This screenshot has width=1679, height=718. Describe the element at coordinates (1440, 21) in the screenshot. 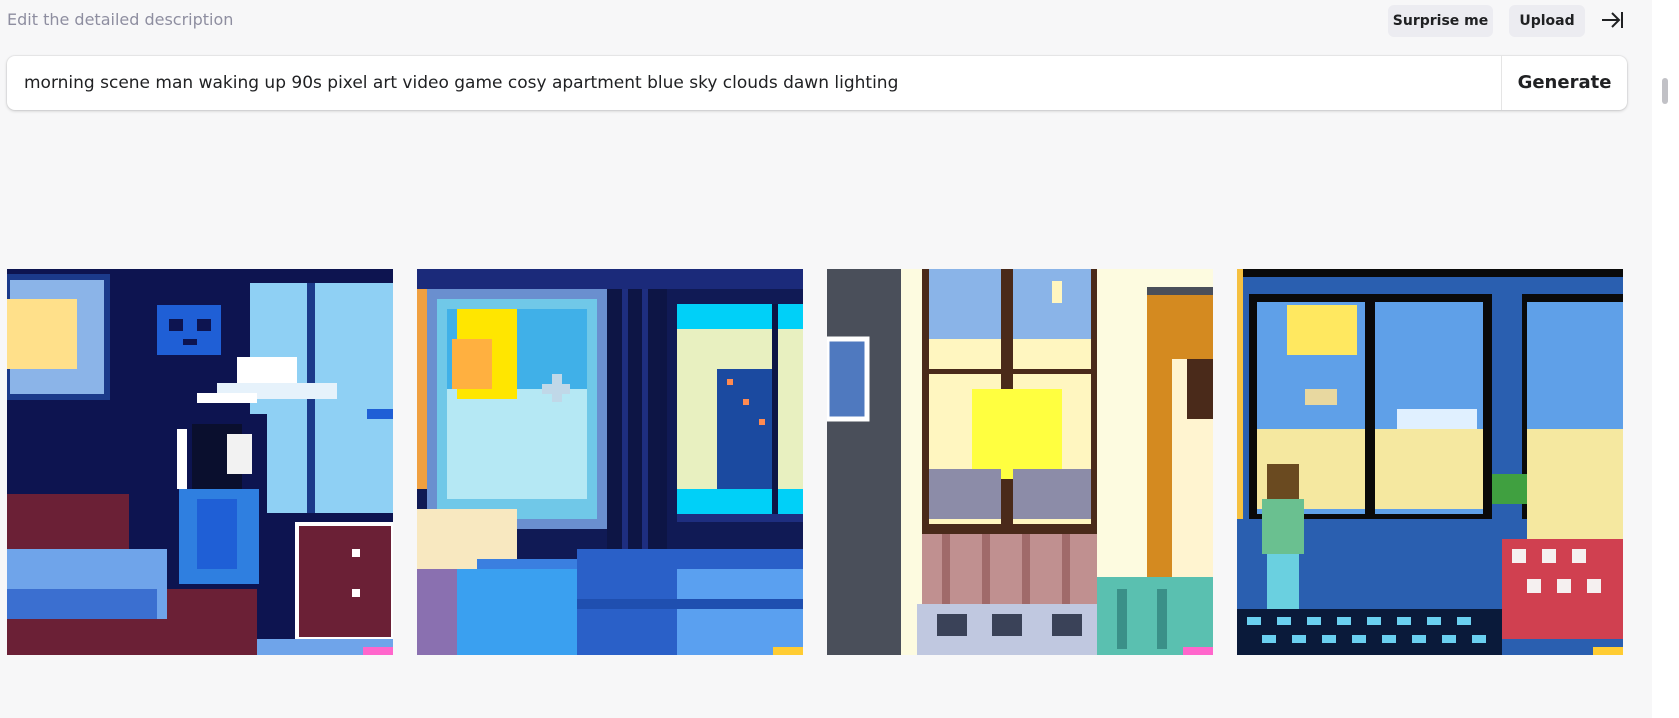

I see `surprise-me-button: Surprise me` at that location.